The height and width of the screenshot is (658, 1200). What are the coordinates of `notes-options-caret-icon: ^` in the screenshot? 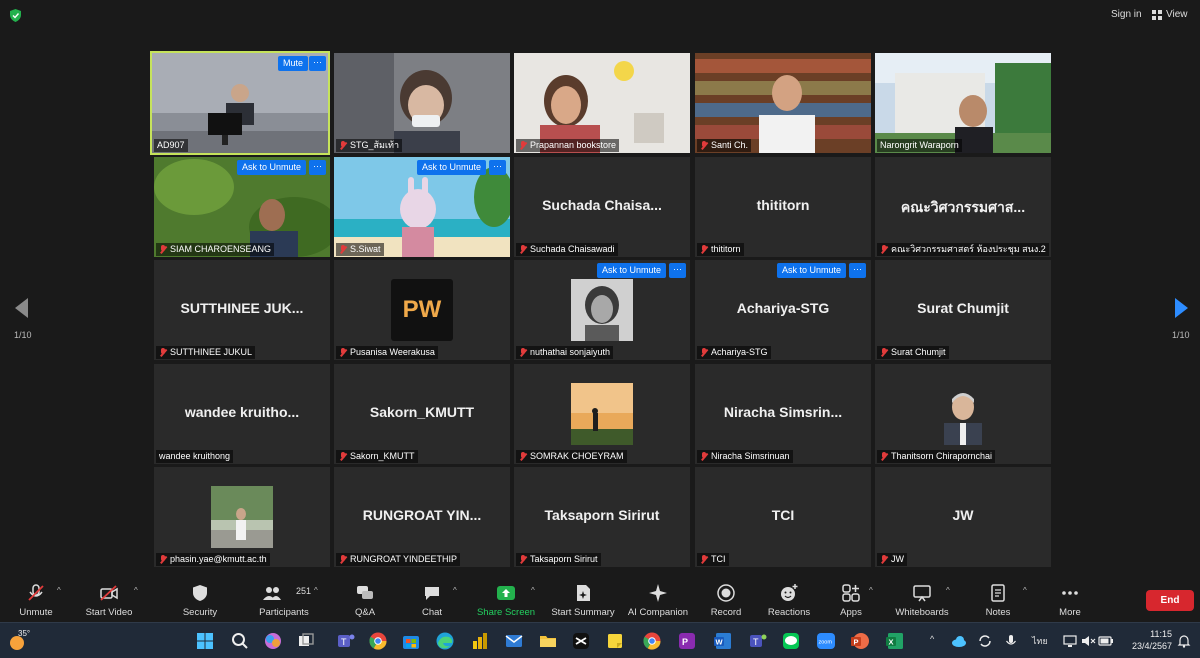 It's located at (1027, 590).